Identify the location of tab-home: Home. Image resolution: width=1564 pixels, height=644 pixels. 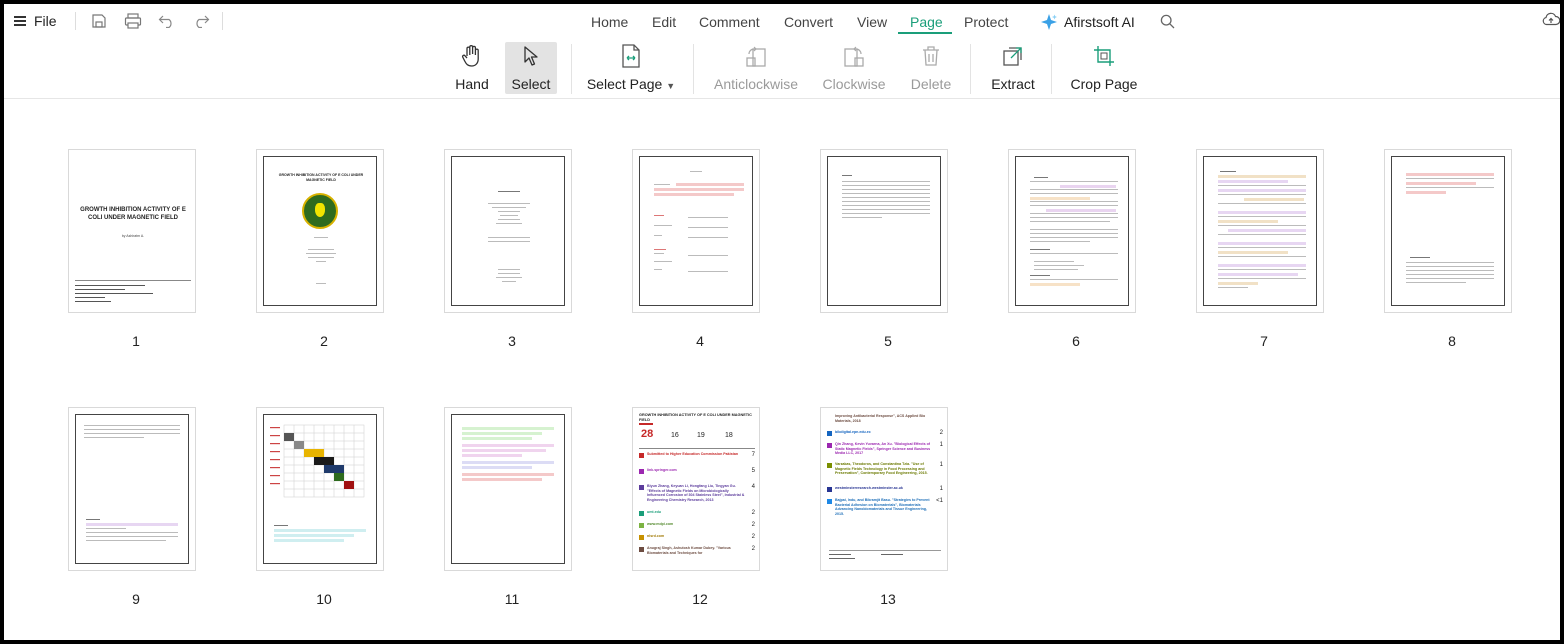
(609, 22).